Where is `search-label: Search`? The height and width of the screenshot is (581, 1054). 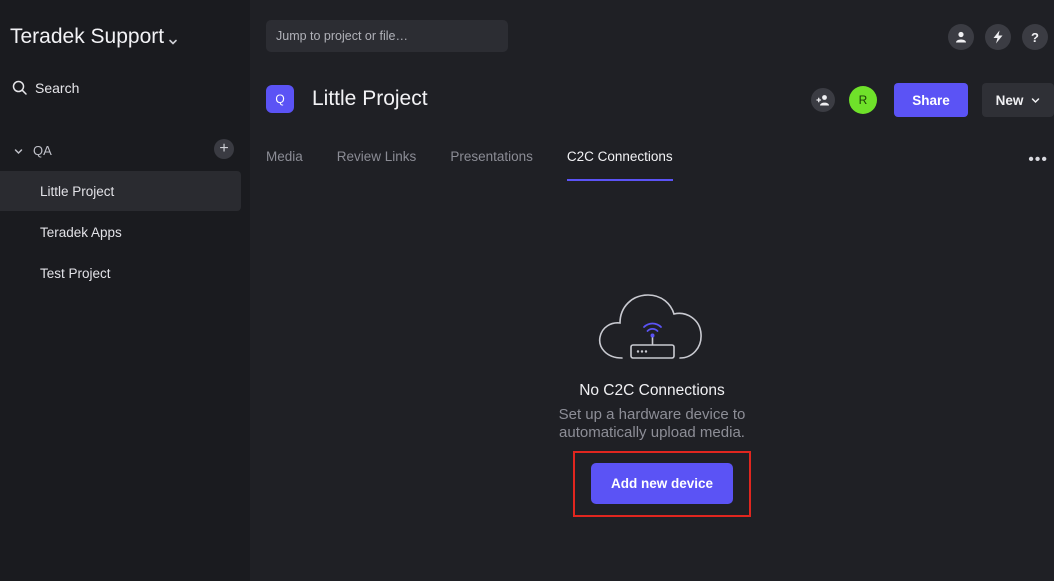
search-label: Search is located at coordinates (57, 88).